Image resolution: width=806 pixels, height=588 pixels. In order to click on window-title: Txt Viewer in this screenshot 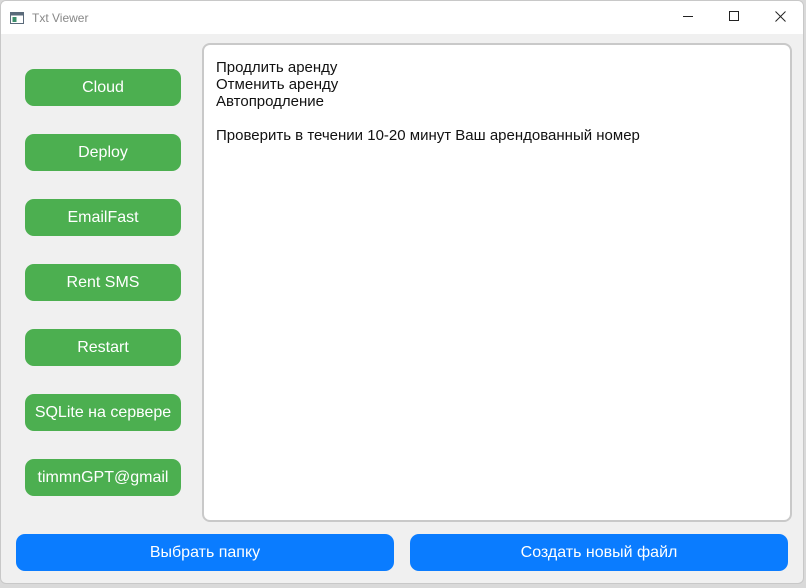, I will do `click(60, 18)`.